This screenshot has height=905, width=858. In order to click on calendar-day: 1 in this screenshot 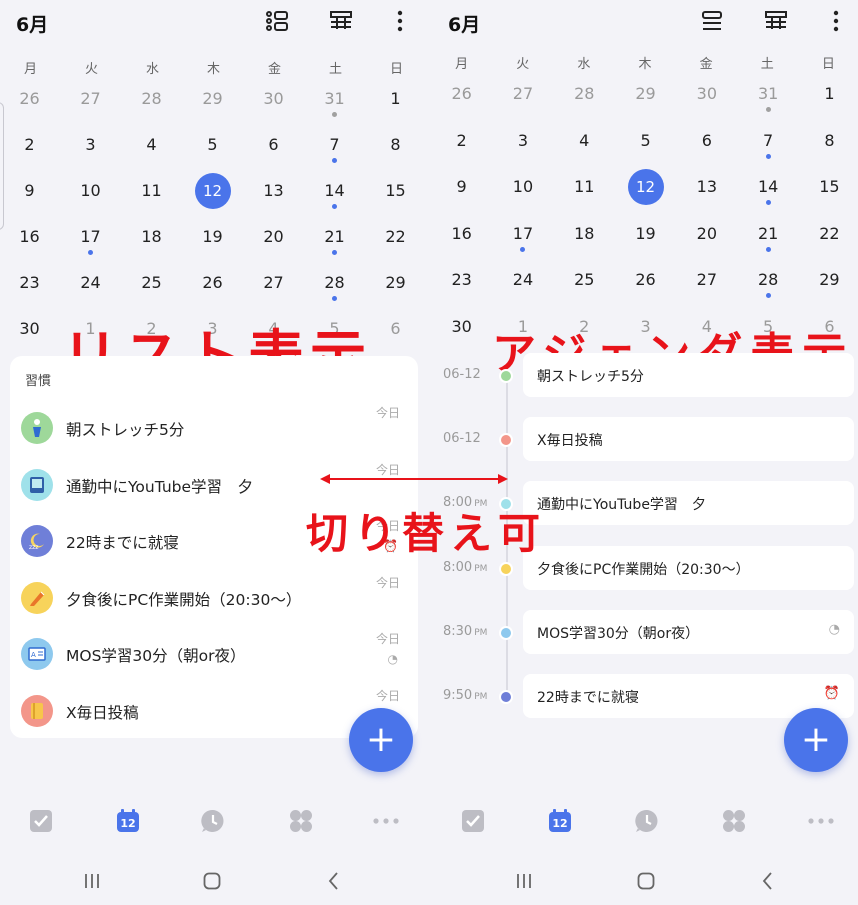, I will do `click(395, 107)`.